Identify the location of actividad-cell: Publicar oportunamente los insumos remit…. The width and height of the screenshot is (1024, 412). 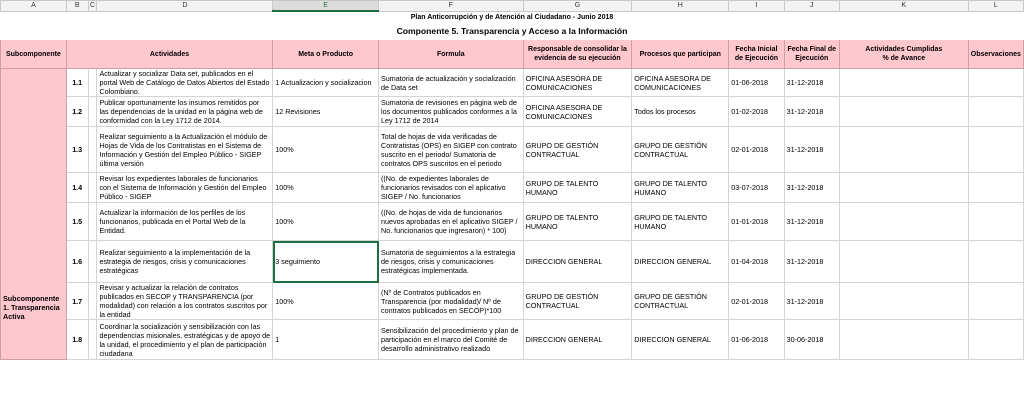
(185, 111).